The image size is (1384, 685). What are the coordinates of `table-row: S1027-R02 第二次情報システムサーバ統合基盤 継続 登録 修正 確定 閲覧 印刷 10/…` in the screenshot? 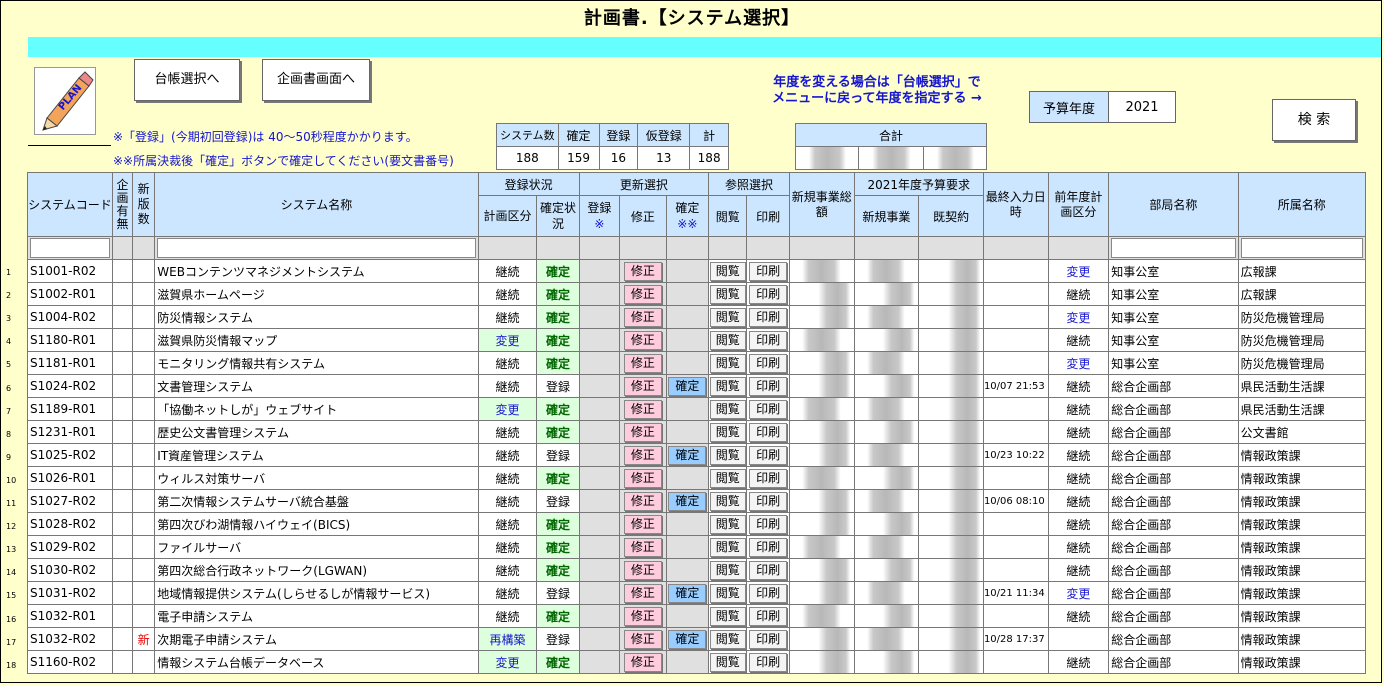 It's located at (697, 501).